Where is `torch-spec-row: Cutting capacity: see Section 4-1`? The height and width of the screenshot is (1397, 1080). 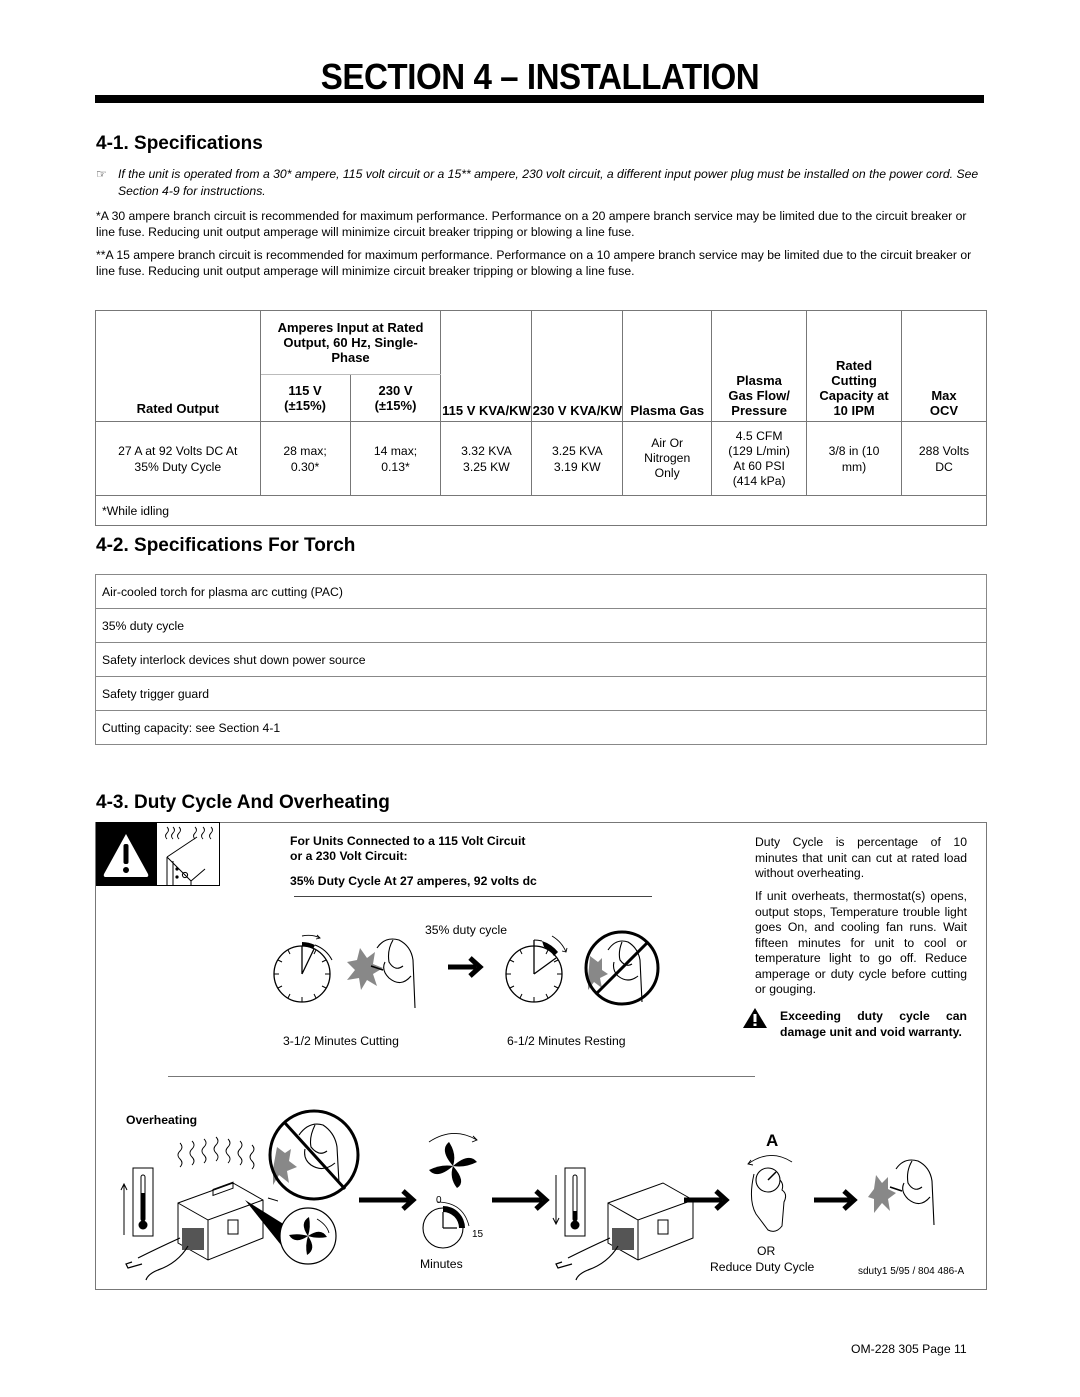 torch-spec-row: Cutting capacity: see Section 4-1 is located at coordinates (541, 727).